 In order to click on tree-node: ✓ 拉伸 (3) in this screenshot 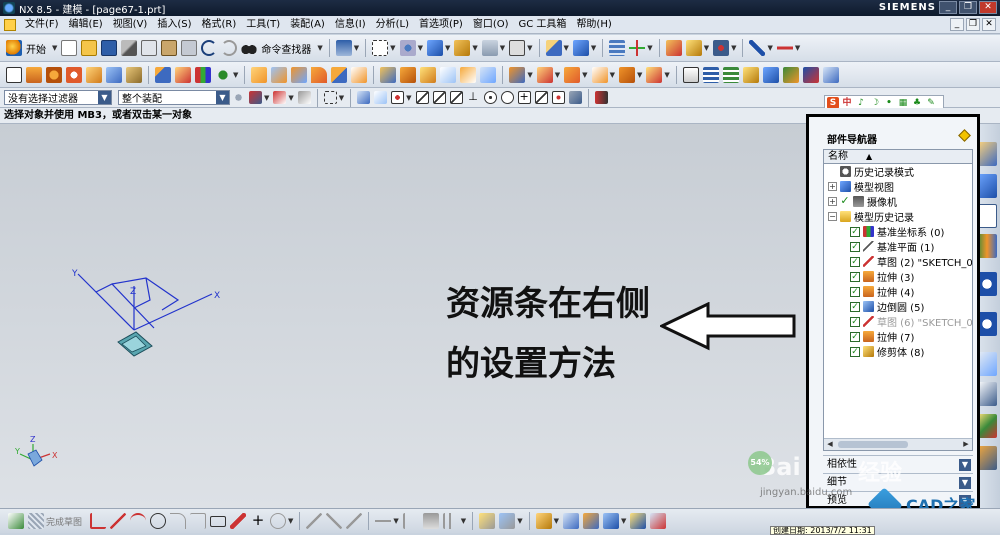, I will do `click(898, 276)`.